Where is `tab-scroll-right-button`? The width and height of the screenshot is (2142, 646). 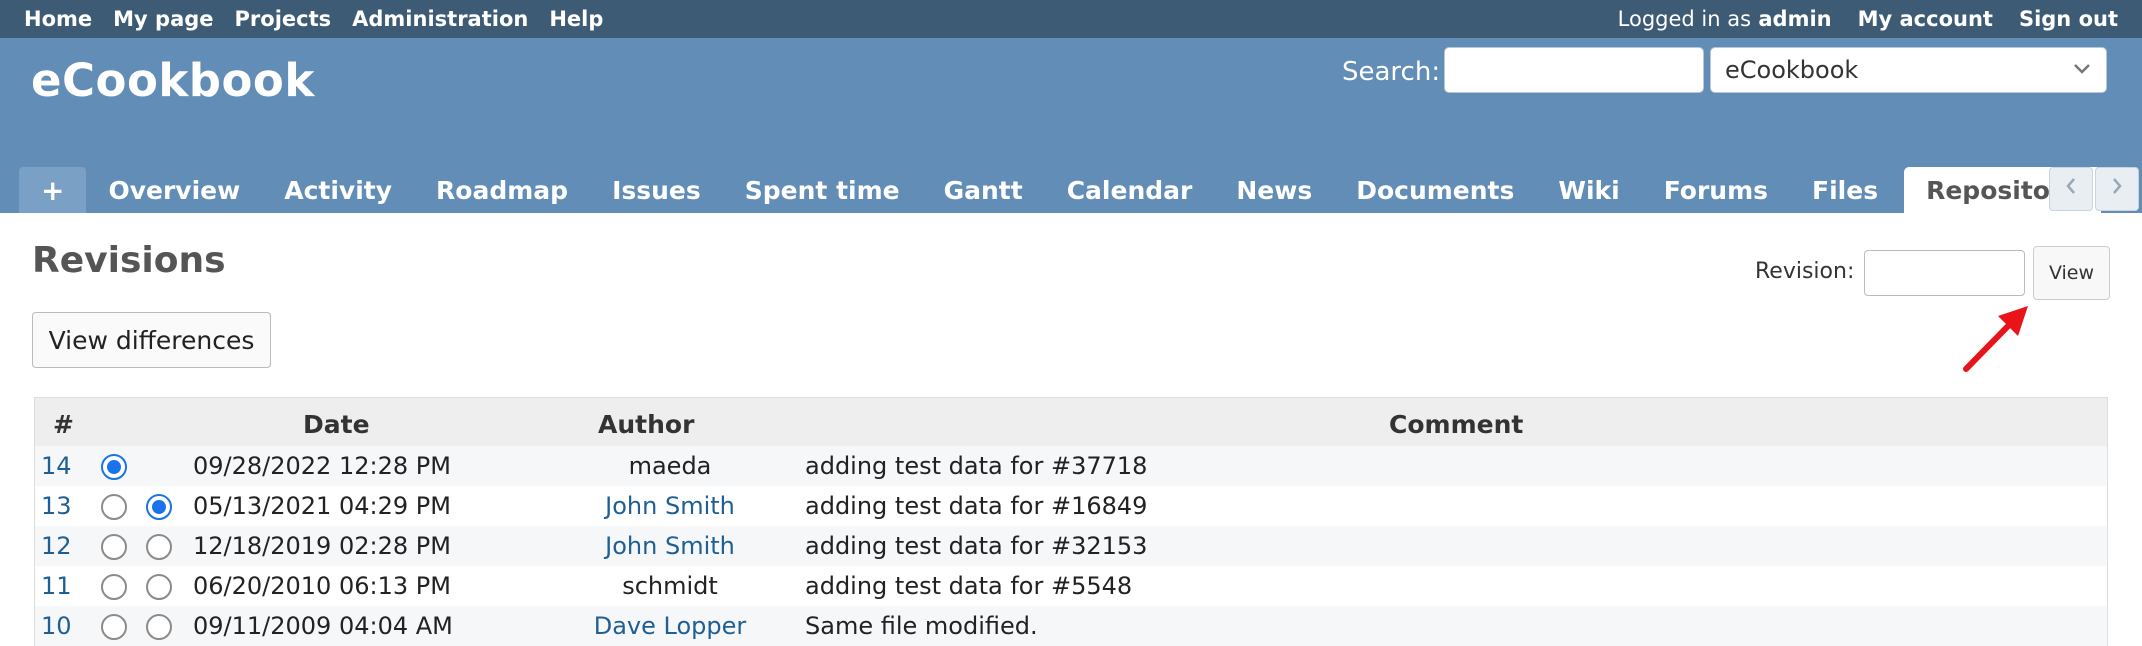 tab-scroll-right-button is located at coordinates (2117, 189).